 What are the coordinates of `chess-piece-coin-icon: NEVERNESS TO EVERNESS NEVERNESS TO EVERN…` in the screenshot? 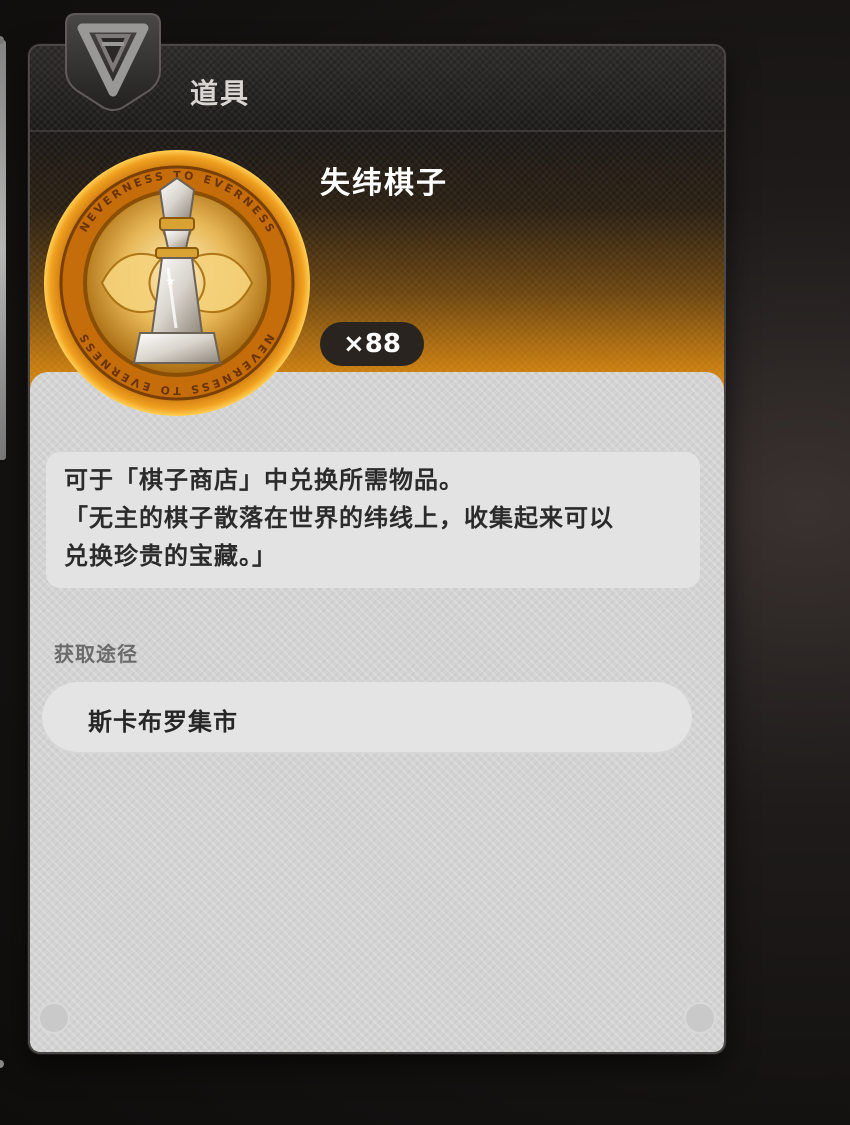 It's located at (177, 283).